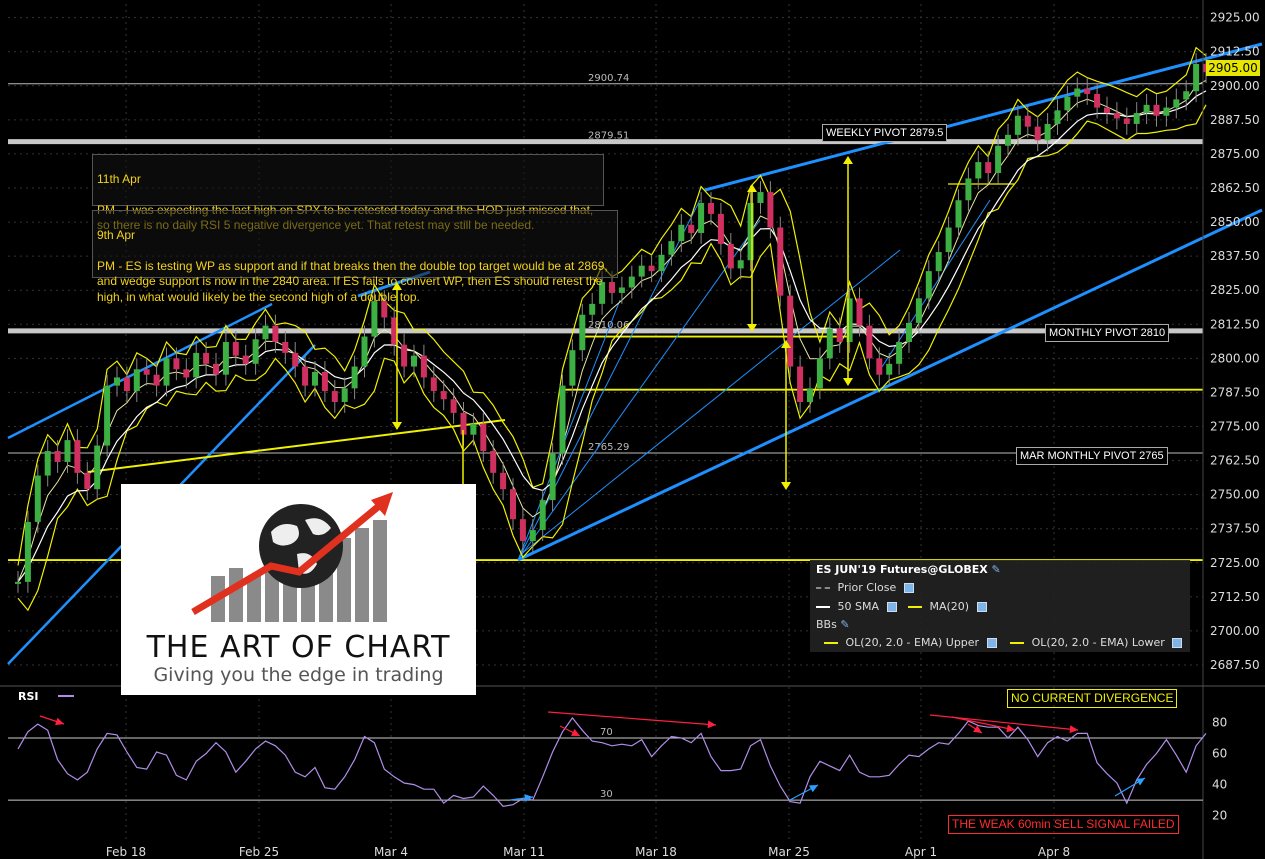  I want to click on logo-graphic, so click(292, 557).